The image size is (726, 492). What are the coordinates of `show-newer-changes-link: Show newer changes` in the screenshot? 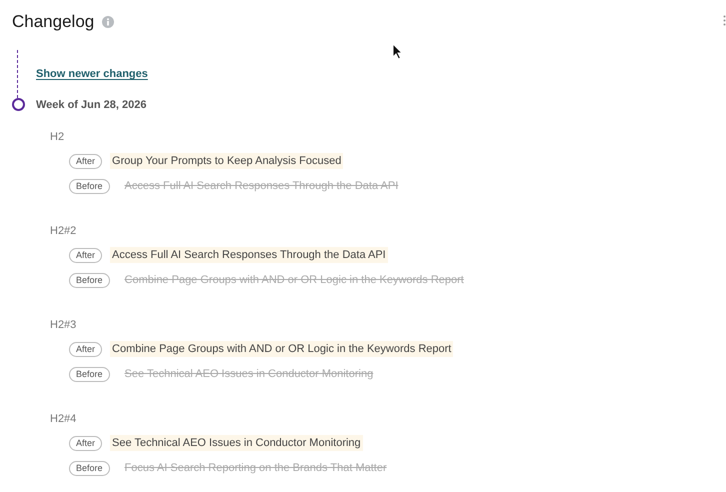 It's located at (92, 74).